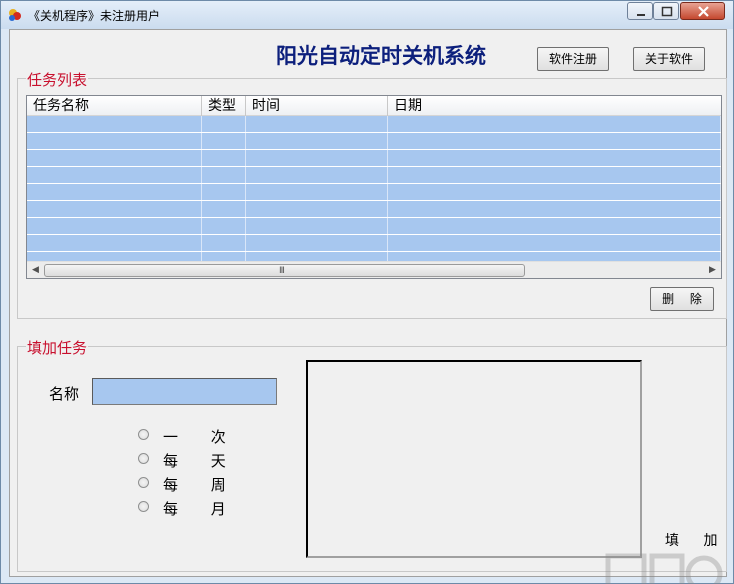 The height and width of the screenshot is (584, 734). What do you see at coordinates (573, 59) in the screenshot?
I see `register-button: 软件注册` at bounding box center [573, 59].